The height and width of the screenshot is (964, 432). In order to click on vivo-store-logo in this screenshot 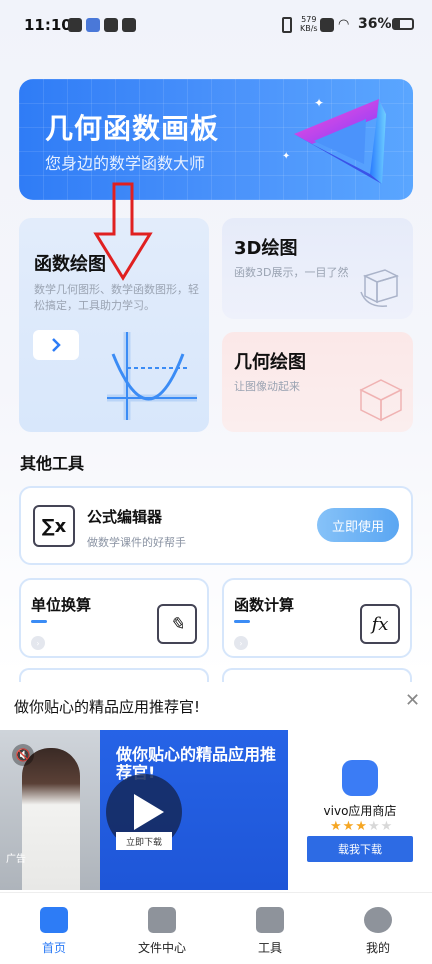, I will do `click(360, 778)`.